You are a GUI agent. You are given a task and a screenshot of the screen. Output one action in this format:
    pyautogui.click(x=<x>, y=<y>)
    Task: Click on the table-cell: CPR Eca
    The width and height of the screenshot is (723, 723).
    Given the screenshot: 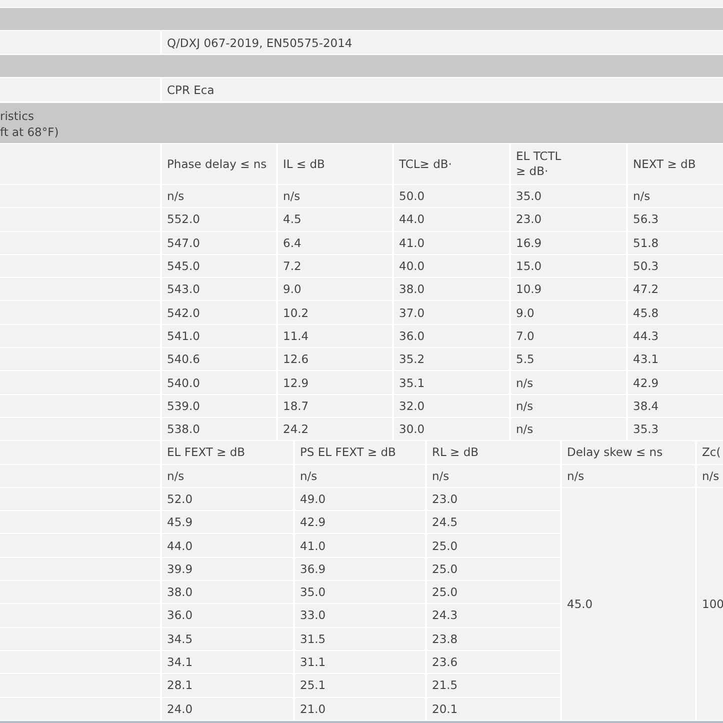 What is the action you would take?
    pyautogui.click(x=442, y=89)
    